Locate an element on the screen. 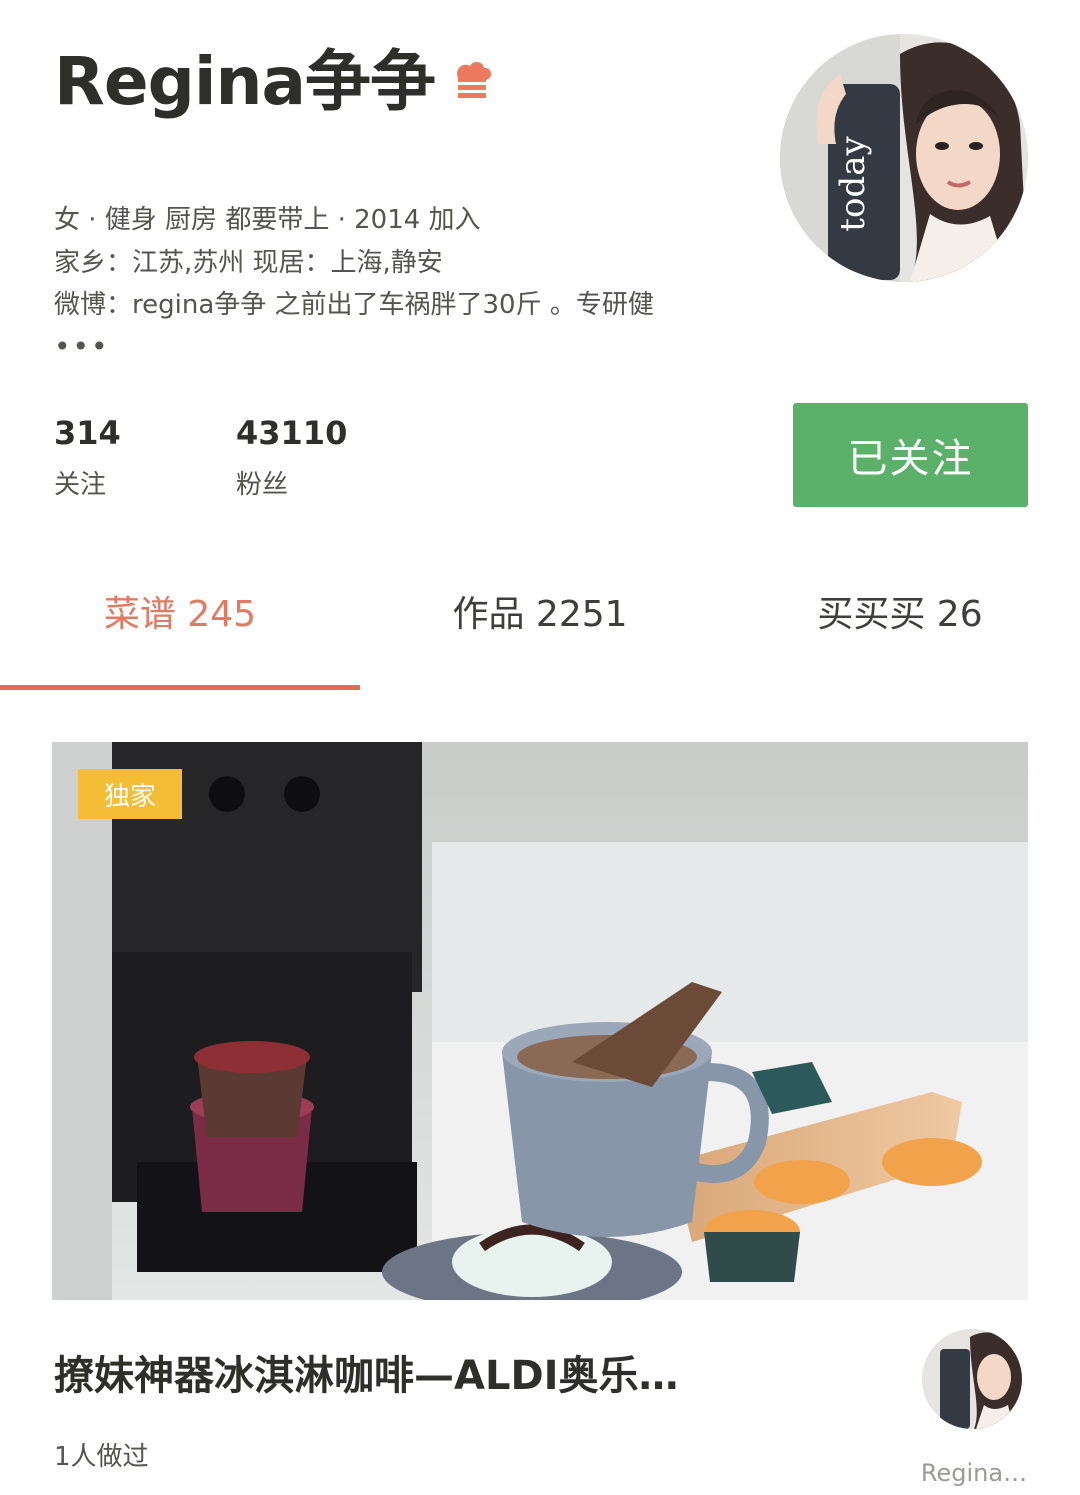 This screenshot has width=1080, height=1495. author-avatar is located at coordinates (972, 1379).